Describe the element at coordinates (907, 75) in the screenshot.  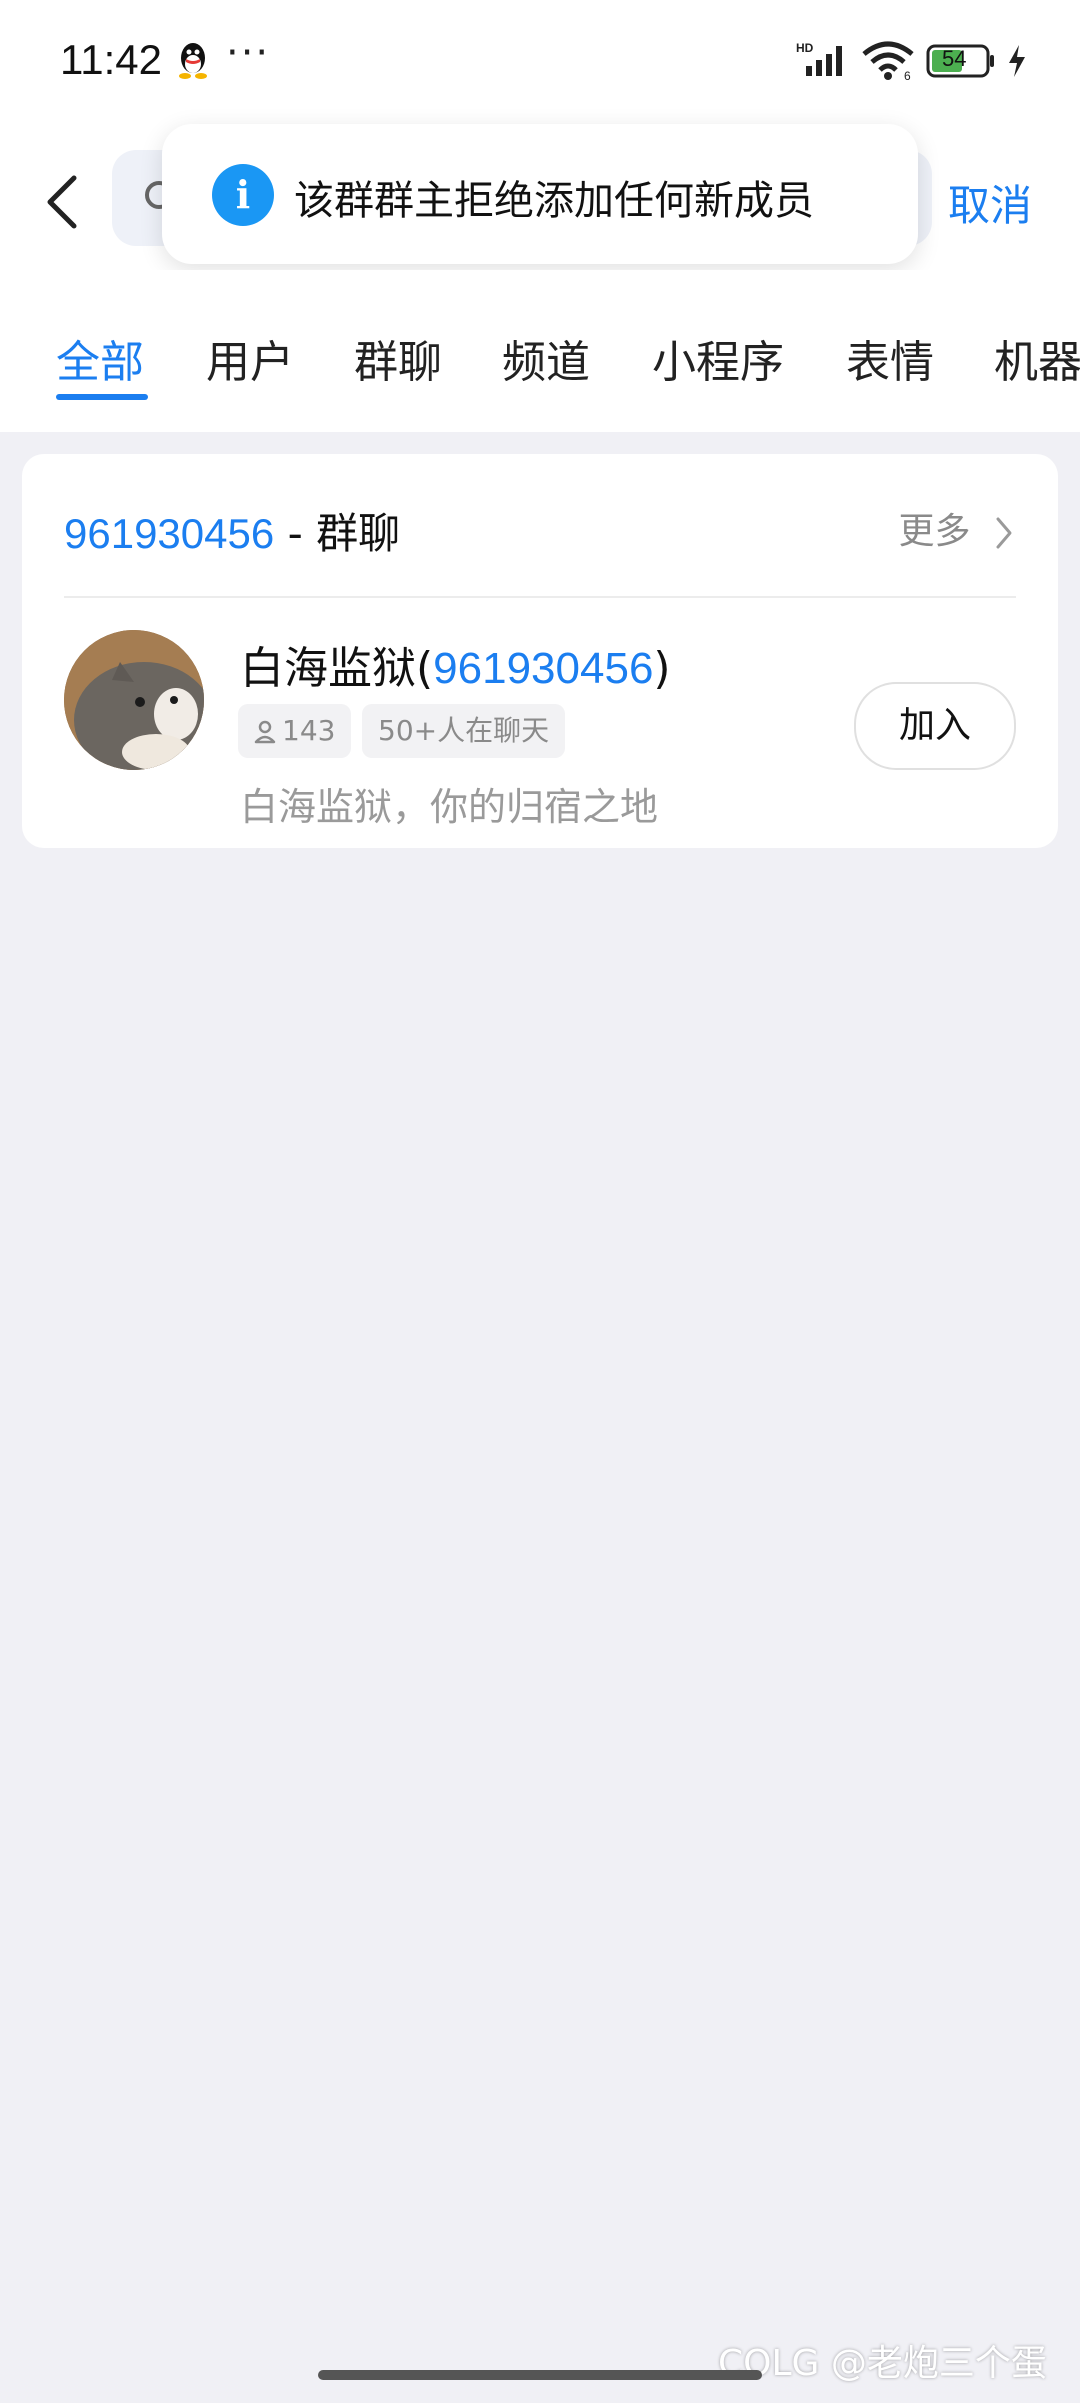
I see `svg-text: 6` at that location.